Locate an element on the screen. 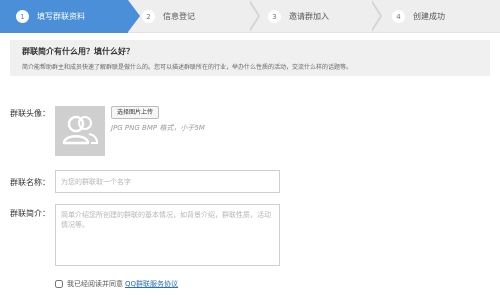  step-label: 创建成功 is located at coordinates (429, 16).